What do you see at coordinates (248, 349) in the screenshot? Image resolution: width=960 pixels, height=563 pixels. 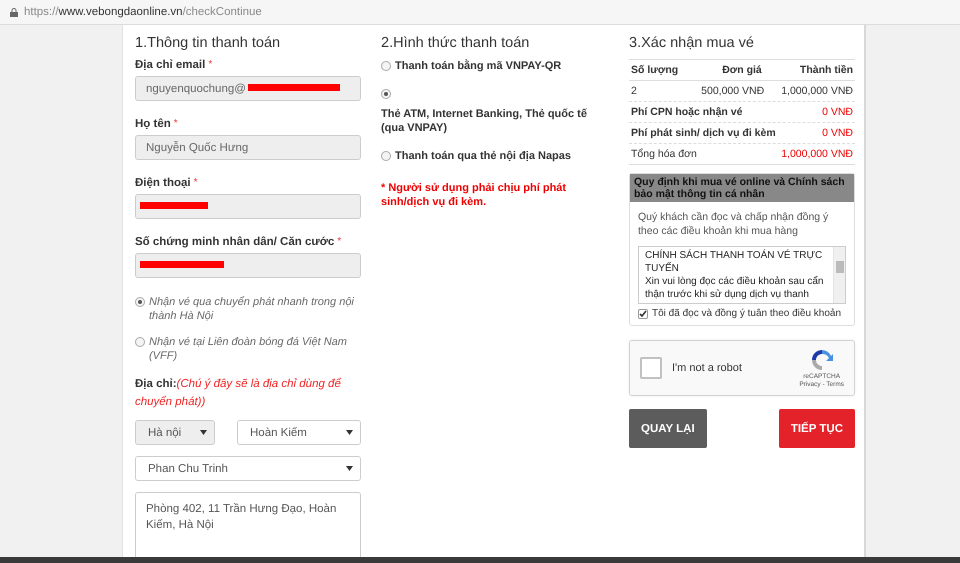 I see `option-label: Nhận vé tại Liên đoàn bóng đá Việt Nam (VFF)` at bounding box center [248, 349].